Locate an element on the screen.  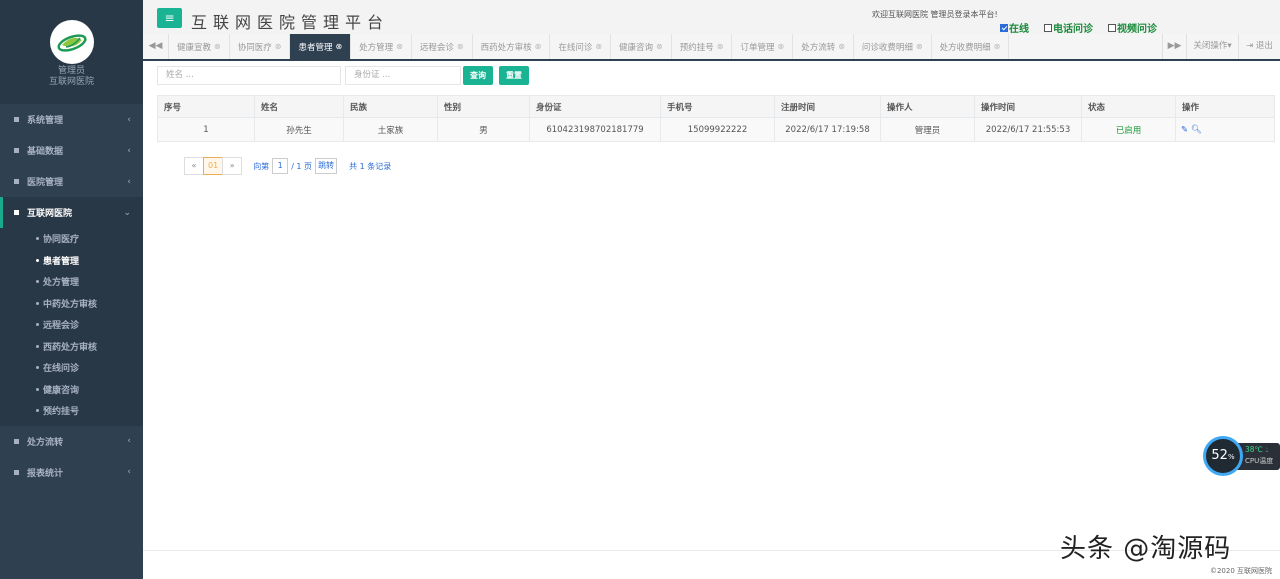
tab-prescriptions: 处方管理 ⊗ is located at coordinates (381, 46).